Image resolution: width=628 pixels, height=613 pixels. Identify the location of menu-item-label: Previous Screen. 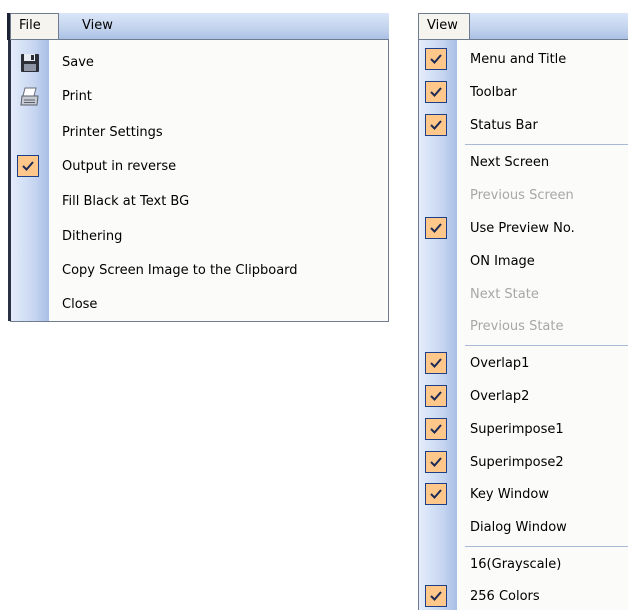
(522, 195).